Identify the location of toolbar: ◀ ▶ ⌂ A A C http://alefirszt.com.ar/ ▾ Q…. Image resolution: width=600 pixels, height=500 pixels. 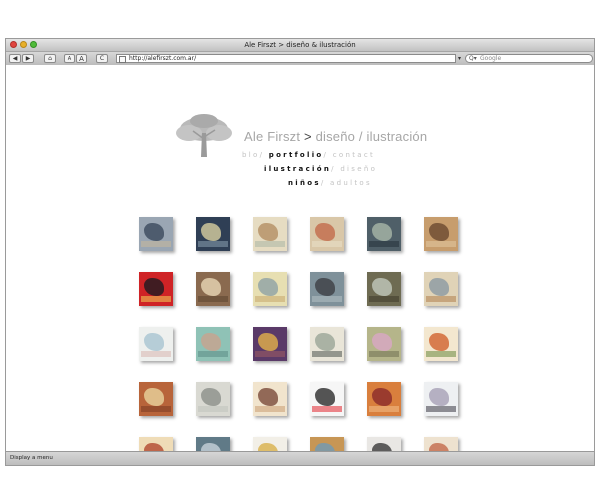
(300, 59).